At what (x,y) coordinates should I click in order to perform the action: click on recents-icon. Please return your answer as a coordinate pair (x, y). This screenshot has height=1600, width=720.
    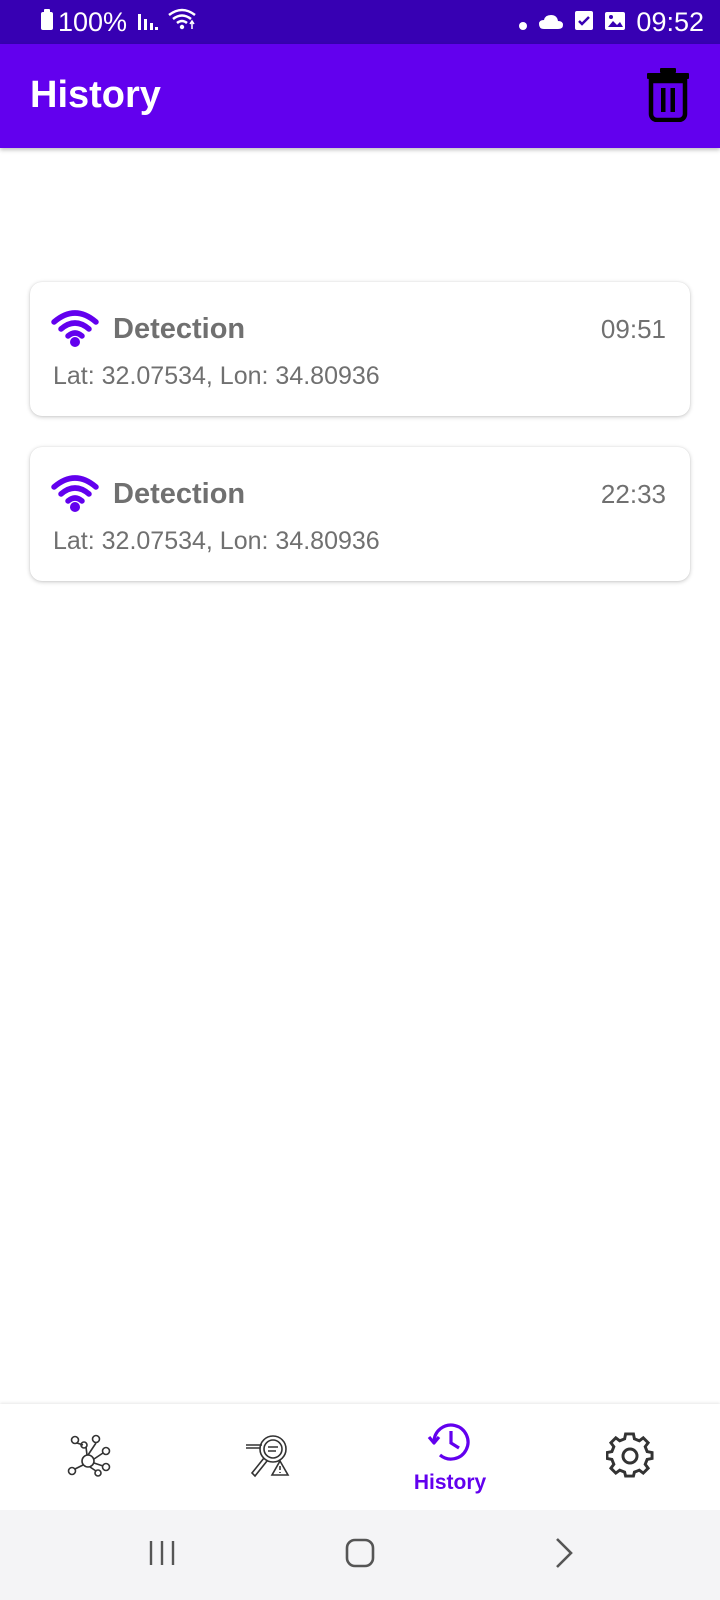
    Looking at the image, I should click on (162, 1555).